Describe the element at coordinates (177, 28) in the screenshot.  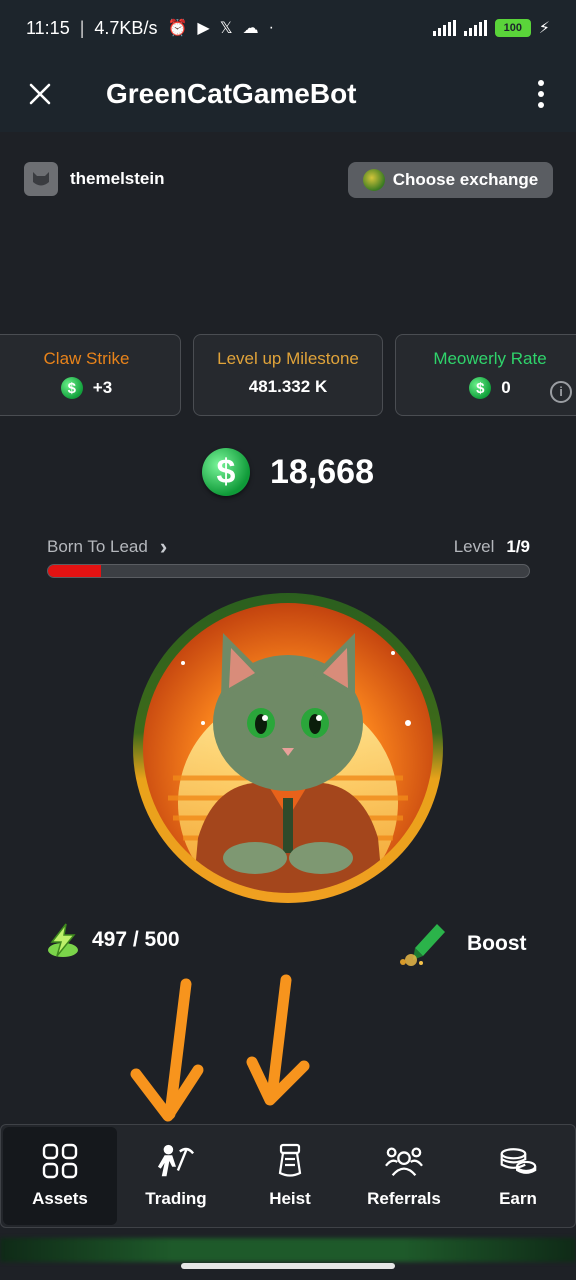
I see `alarm-icon: ⏰` at that location.